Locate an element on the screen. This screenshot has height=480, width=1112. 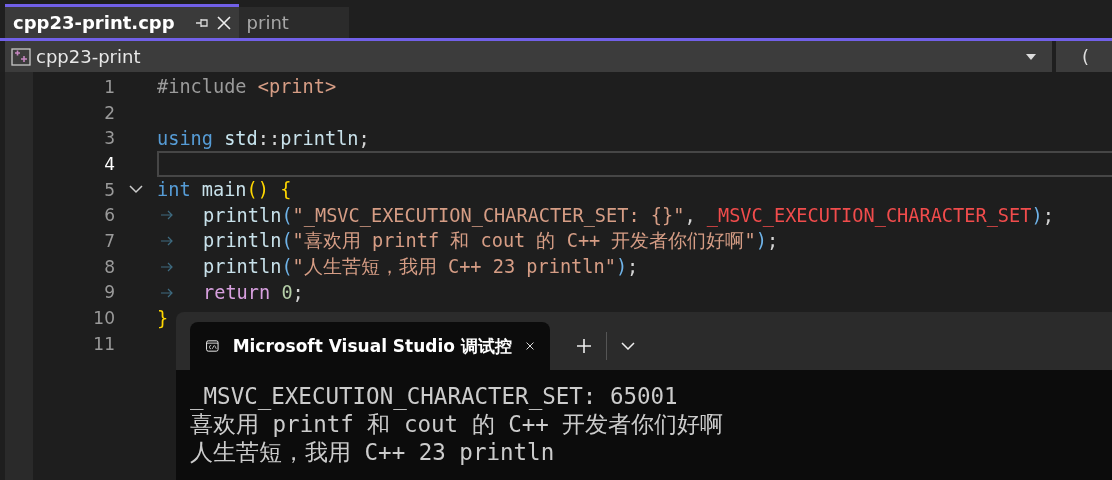
string-literal: <print> is located at coordinates (297, 87).